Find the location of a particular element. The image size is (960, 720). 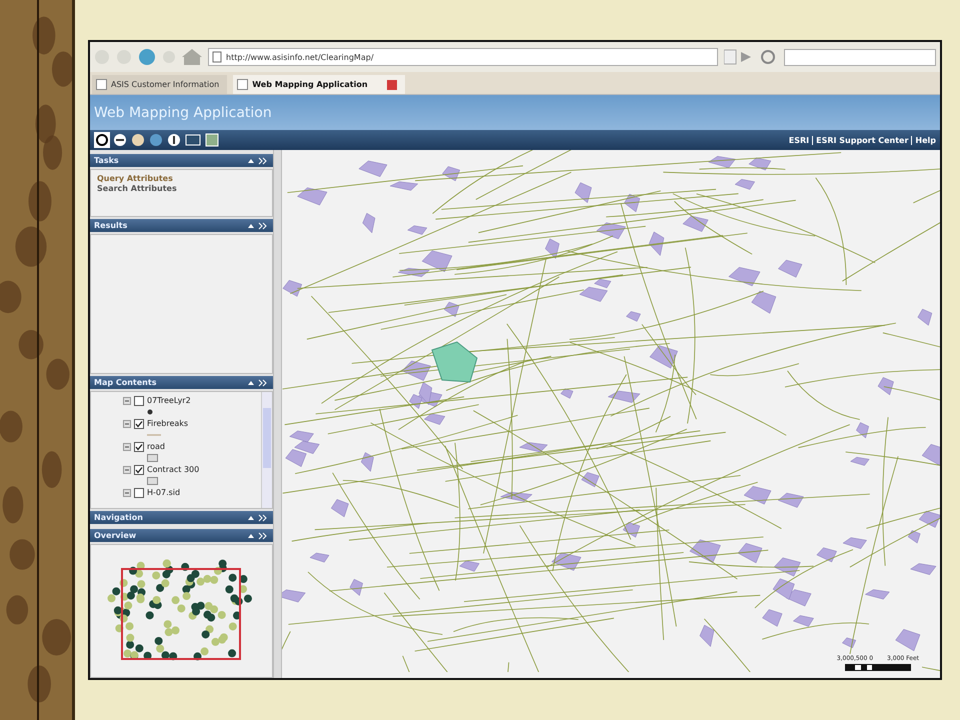

layer-name: Contract 300 is located at coordinates (173, 469).